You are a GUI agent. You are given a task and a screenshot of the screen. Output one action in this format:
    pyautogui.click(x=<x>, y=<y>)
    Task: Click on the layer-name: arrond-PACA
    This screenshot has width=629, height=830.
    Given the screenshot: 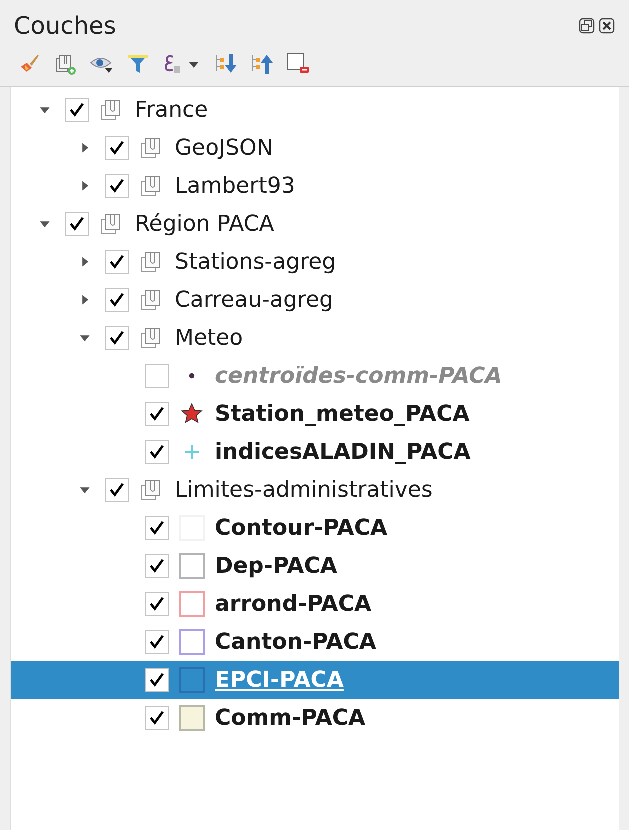 What is the action you would take?
    pyautogui.click(x=293, y=604)
    